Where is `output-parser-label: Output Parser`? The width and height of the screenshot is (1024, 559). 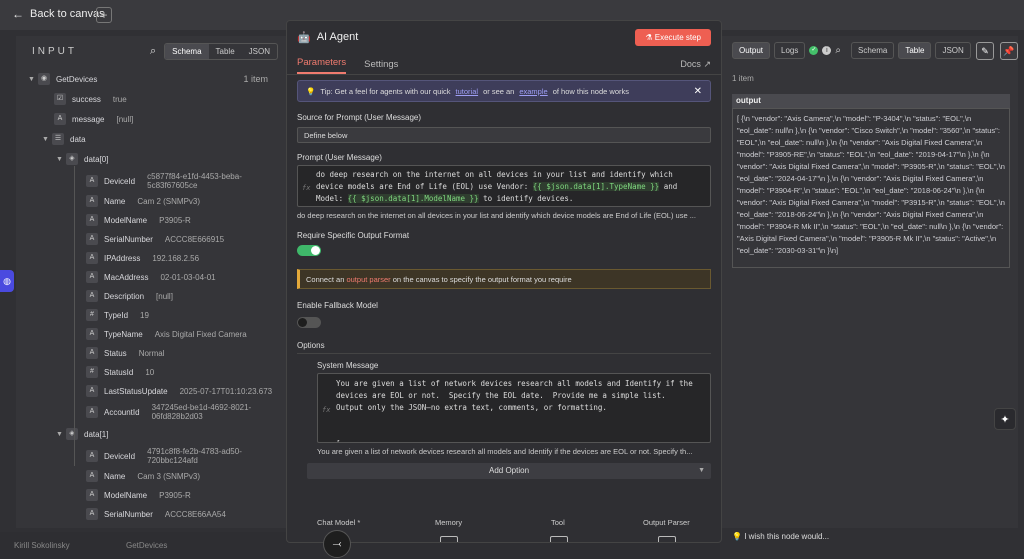 output-parser-label: Output Parser is located at coordinates (666, 522).